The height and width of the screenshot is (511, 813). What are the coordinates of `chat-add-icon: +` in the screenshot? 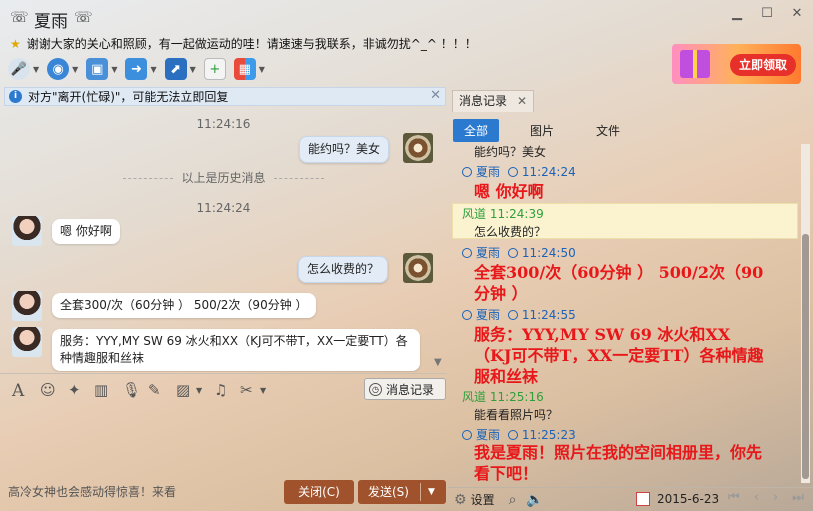 It's located at (214, 69).